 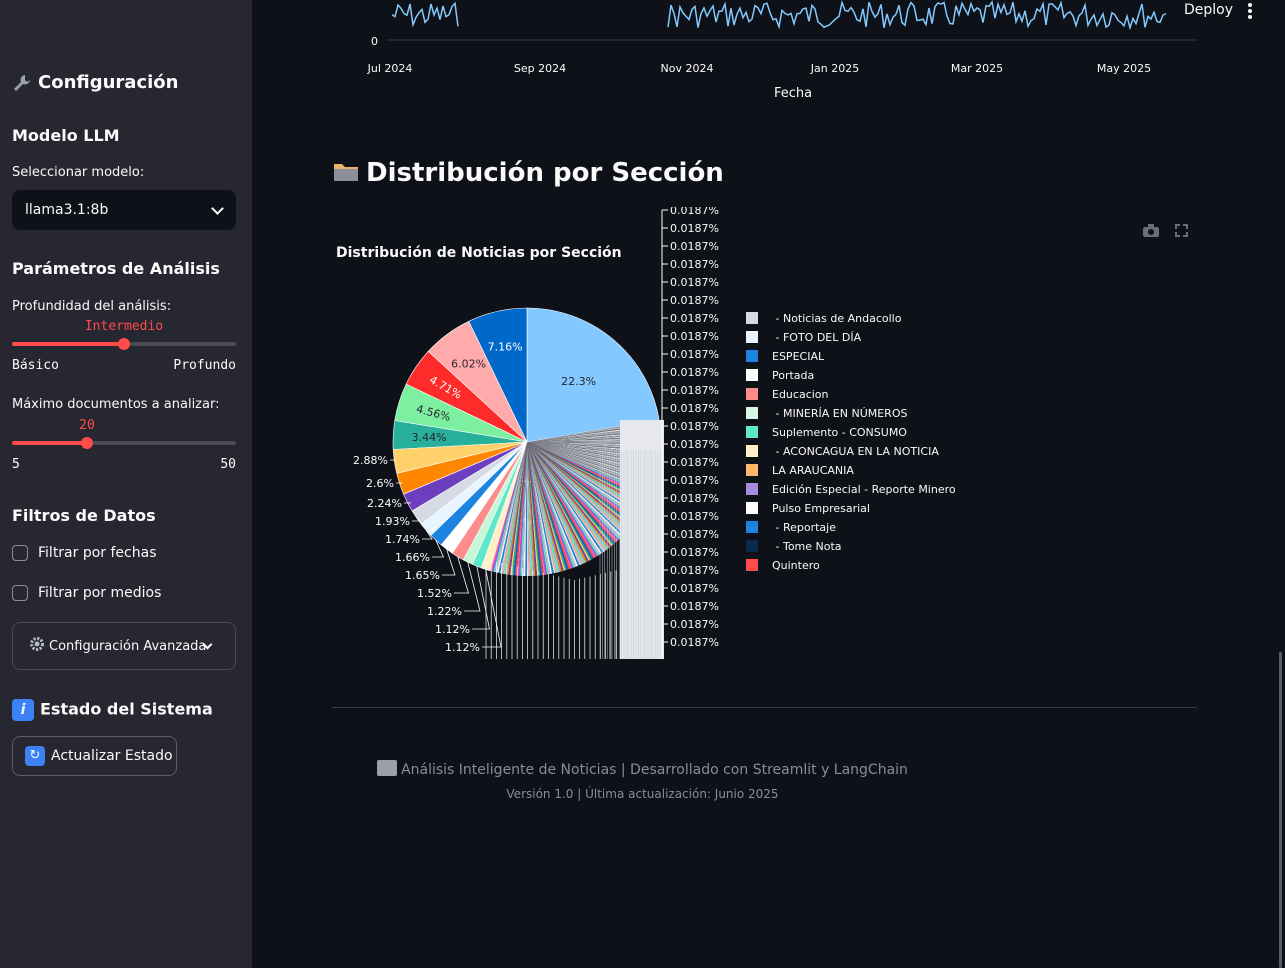 What do you see at coordinates (124, 210) in the screenshot?
I see `model-select: llama3.1:8b` at bounding box center [124, 210].